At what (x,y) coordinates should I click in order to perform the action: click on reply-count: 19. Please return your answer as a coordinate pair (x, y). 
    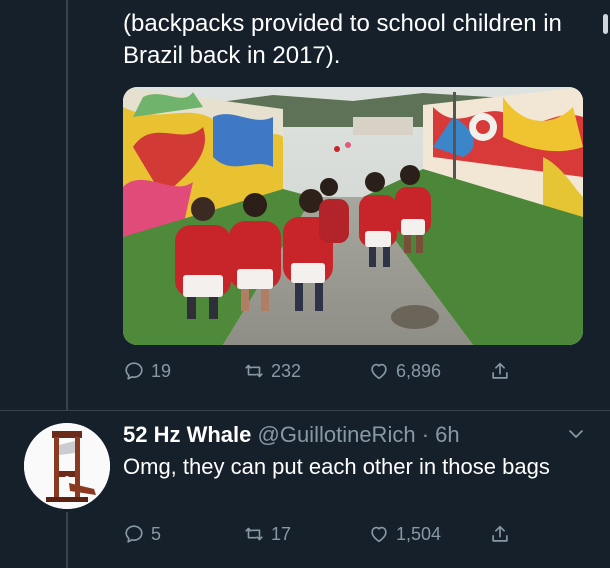
    Looking at the image, I should click on (161, 371).